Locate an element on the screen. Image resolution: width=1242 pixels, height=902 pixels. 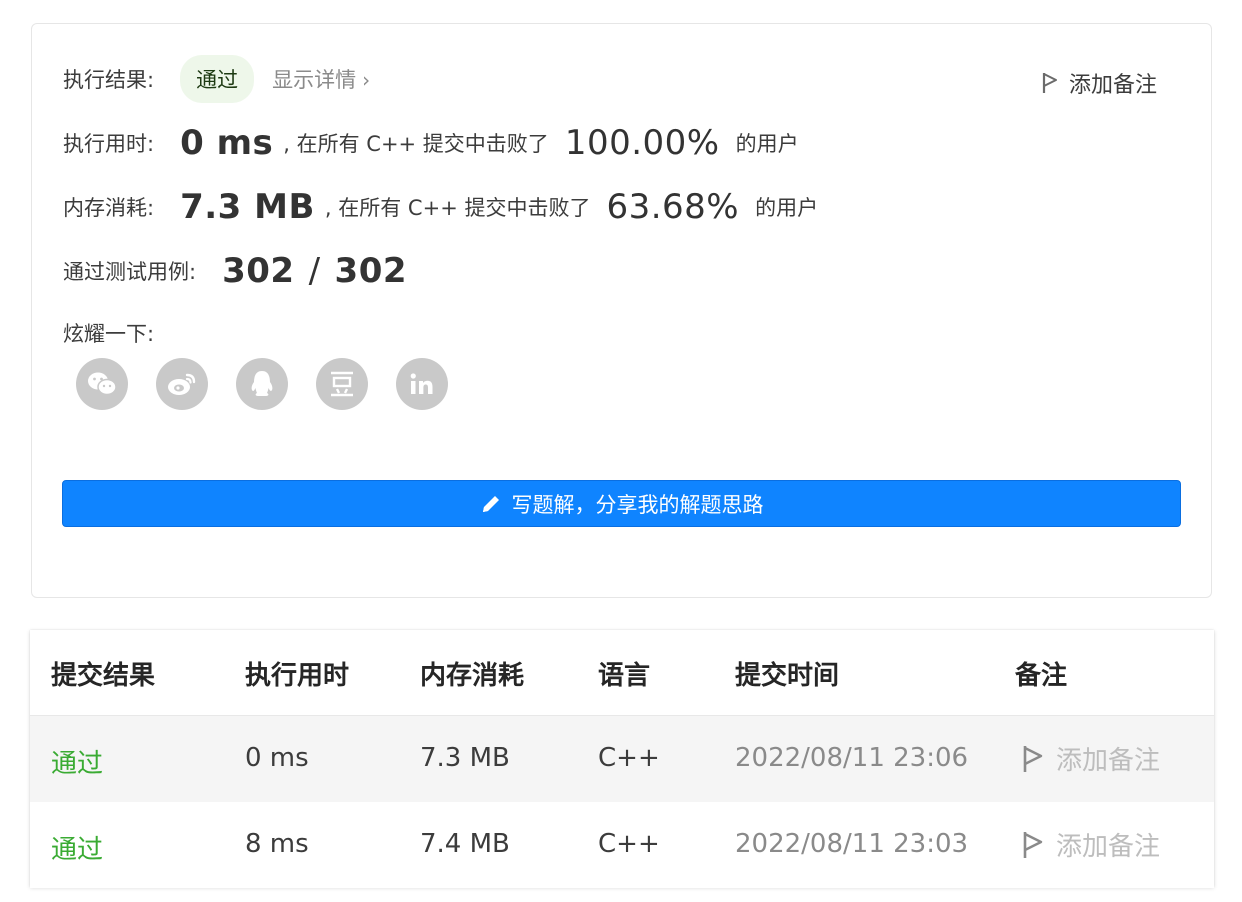
add-note-label: 添加备注 is located at coordinates (1112, 85).